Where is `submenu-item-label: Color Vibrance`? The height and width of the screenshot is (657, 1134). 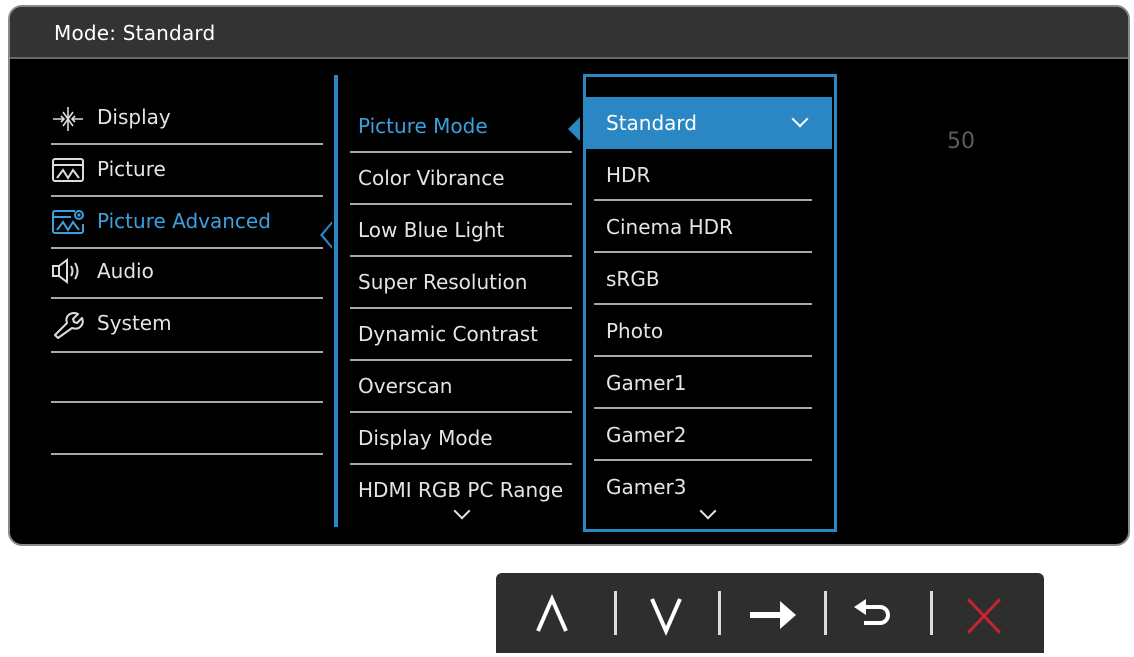
submenu-item-label: Color Vibrance is located at coordinates (431, 178).